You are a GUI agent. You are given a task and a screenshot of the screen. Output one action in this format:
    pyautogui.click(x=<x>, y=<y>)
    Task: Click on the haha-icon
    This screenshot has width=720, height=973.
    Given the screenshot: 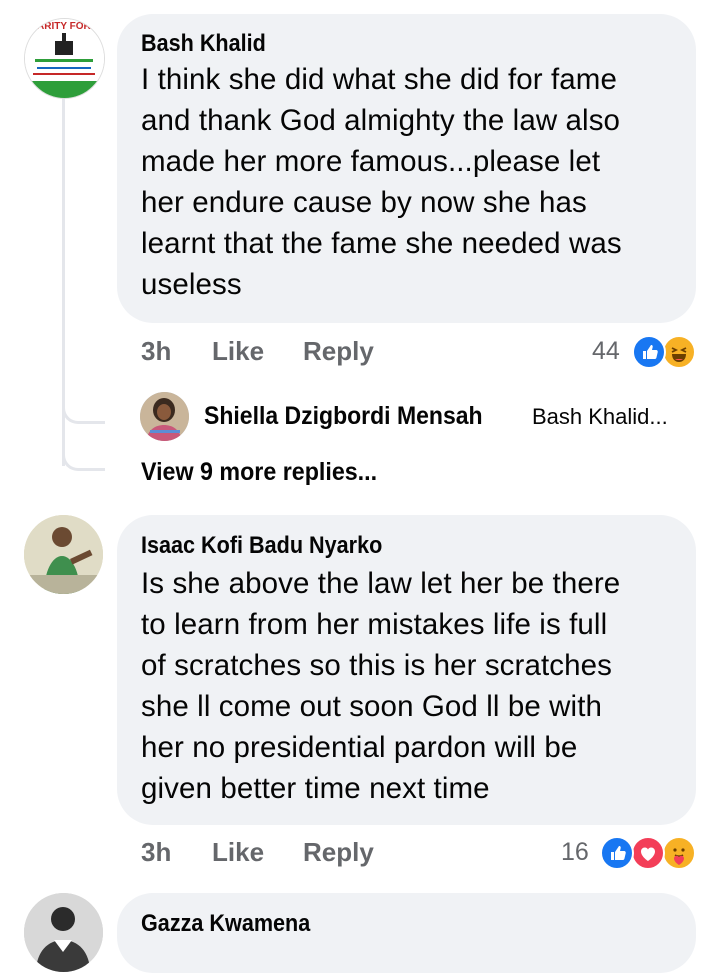 What is the action you would take?
    pyautogui.click(x=679, y=352)
    